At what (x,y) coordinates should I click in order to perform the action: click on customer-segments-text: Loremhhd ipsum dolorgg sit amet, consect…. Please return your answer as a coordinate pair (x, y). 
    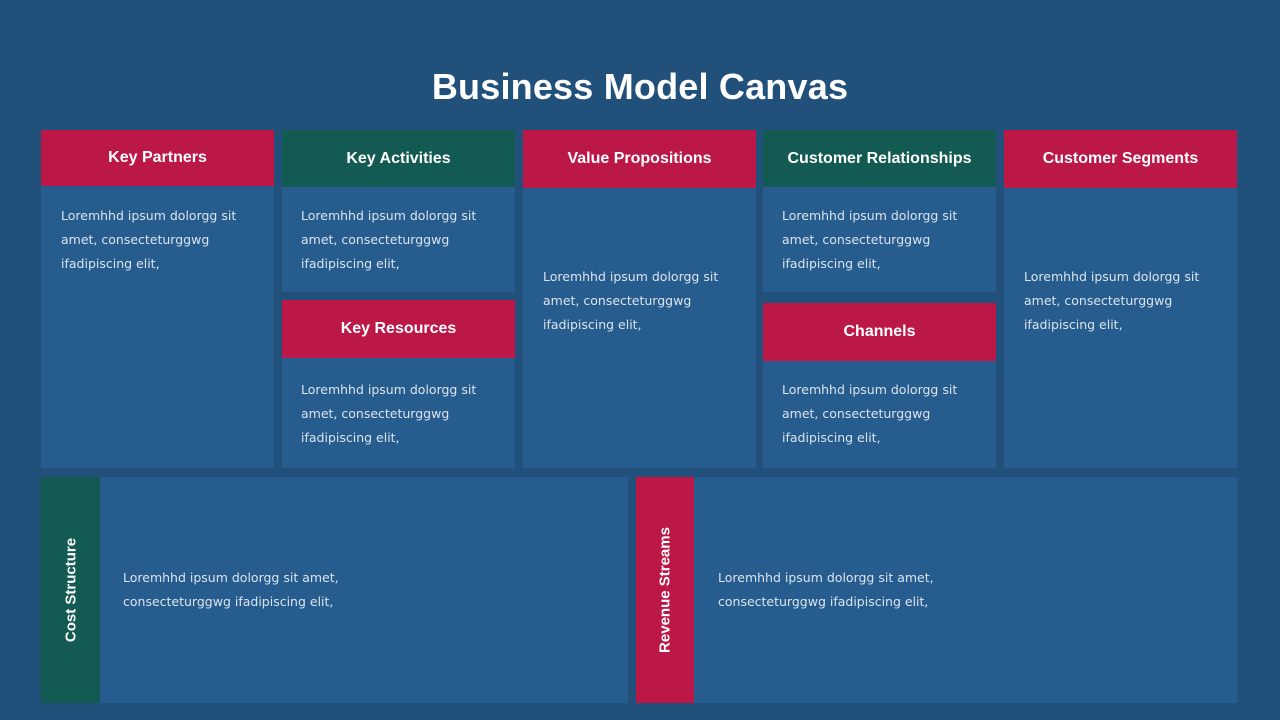
    Looking at the image, I should click on (1112, 300).